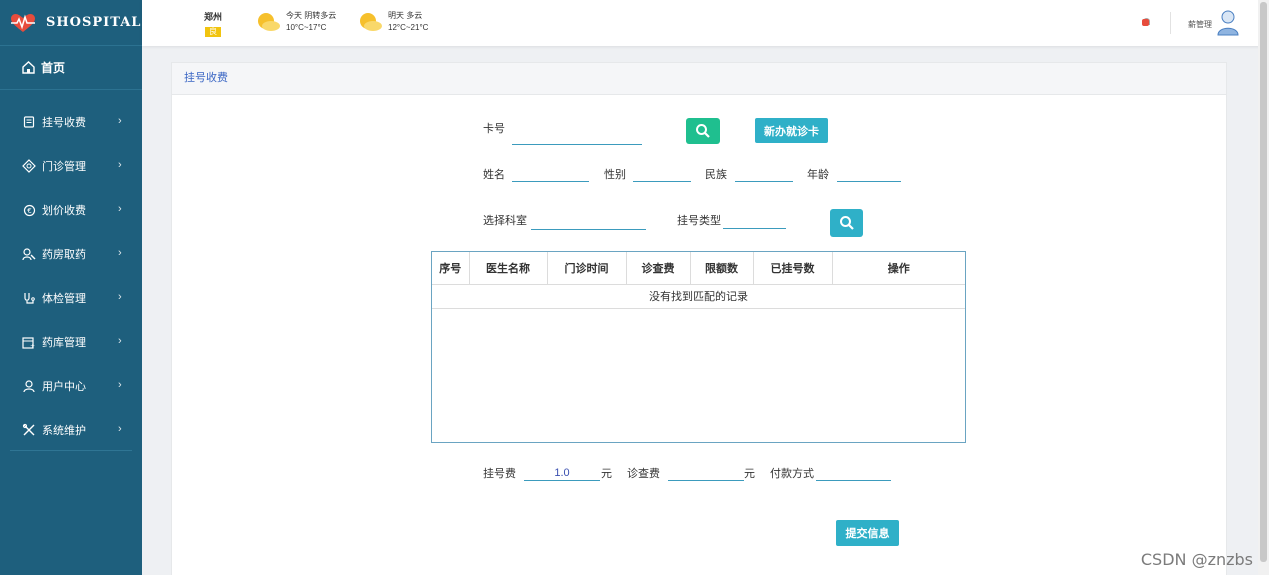  Describe the element at coordinates (392, 22) in the screenshot. I see `weather-tomorrow: 明天 多云 12°C~21°C` at that location.